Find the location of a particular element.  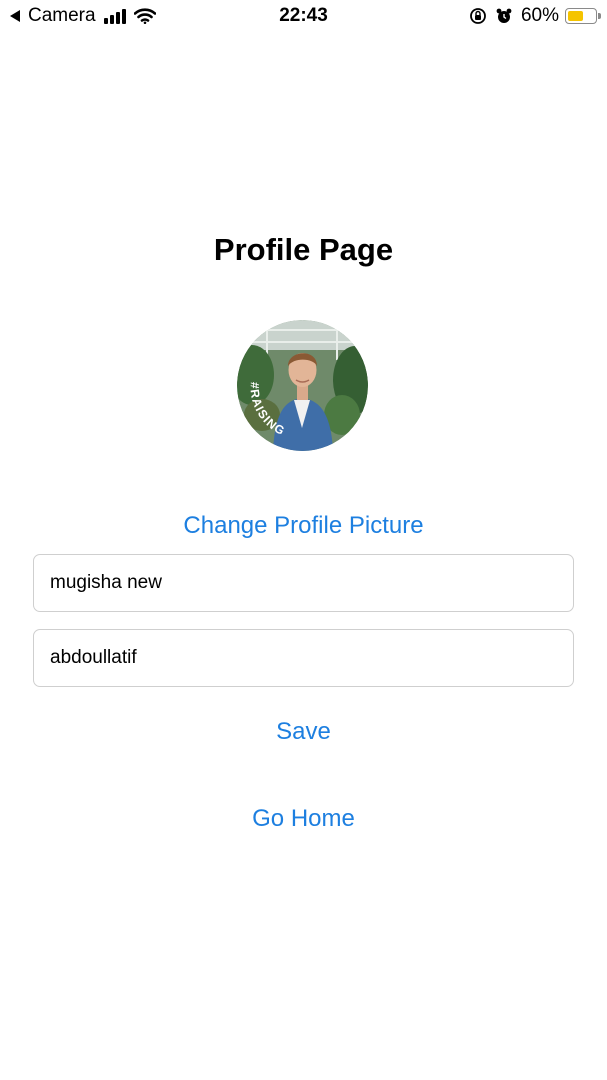

status-right-group: 60% is located at coordinates (535, 16).